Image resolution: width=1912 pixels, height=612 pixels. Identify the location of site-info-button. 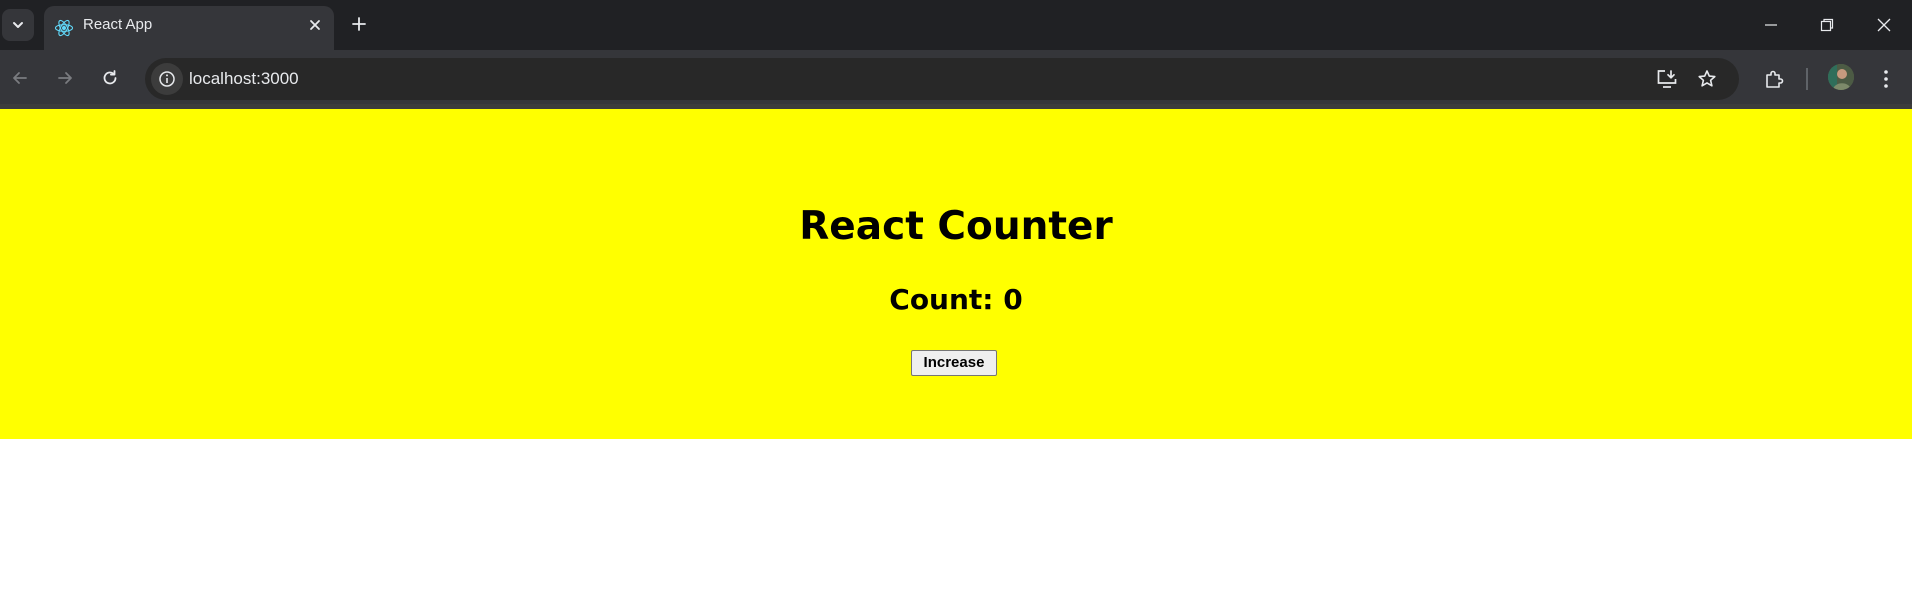
(167, 79).